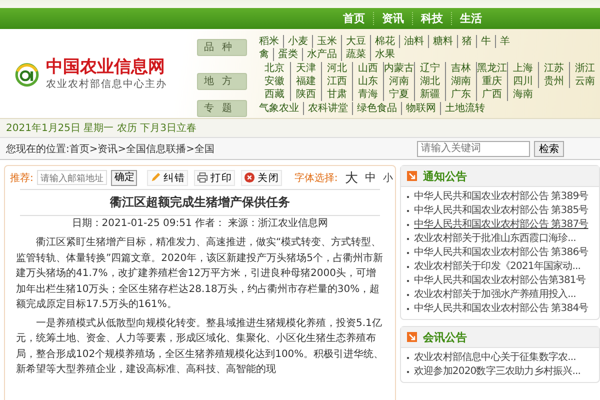 This screenshot has height=400, width=600. I want to click on article-meta: 日期：2021-01-25 09:51 作者： 来源：浙江农业信息网, so click(200, 223).